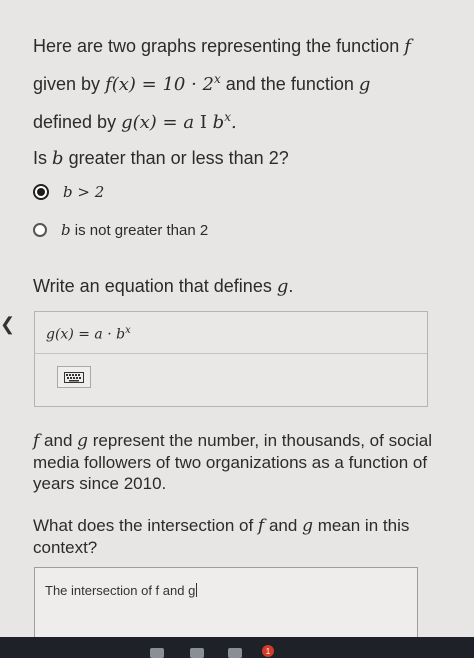 The image size is (474, 658). I want to click on f-definition: f(x) = 10 · 2x, so click(163, 83).